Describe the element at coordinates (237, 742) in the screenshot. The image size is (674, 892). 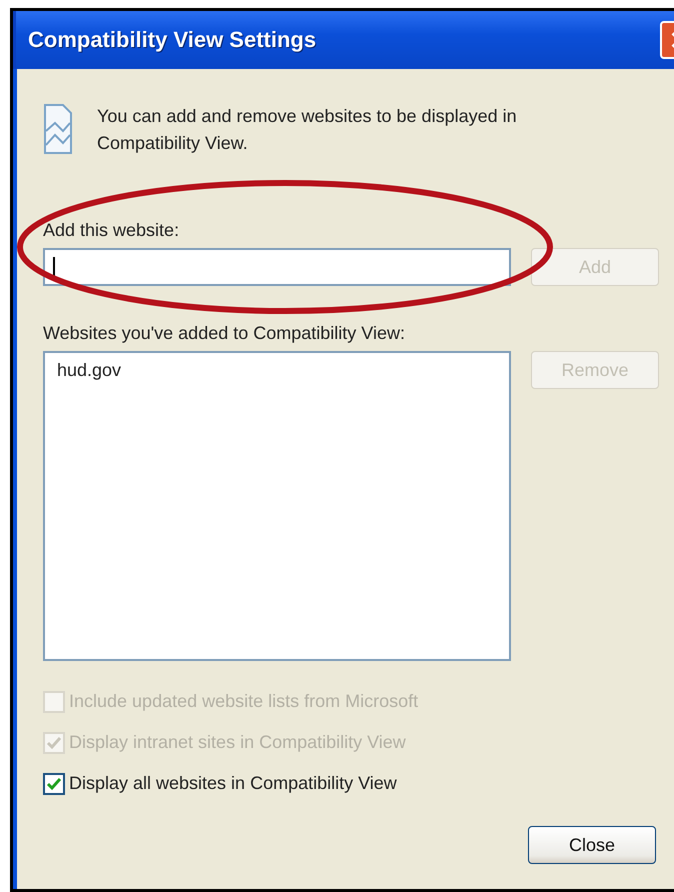
I see `checkbox-label: Display intranet sites in Compatibility View` at that location.